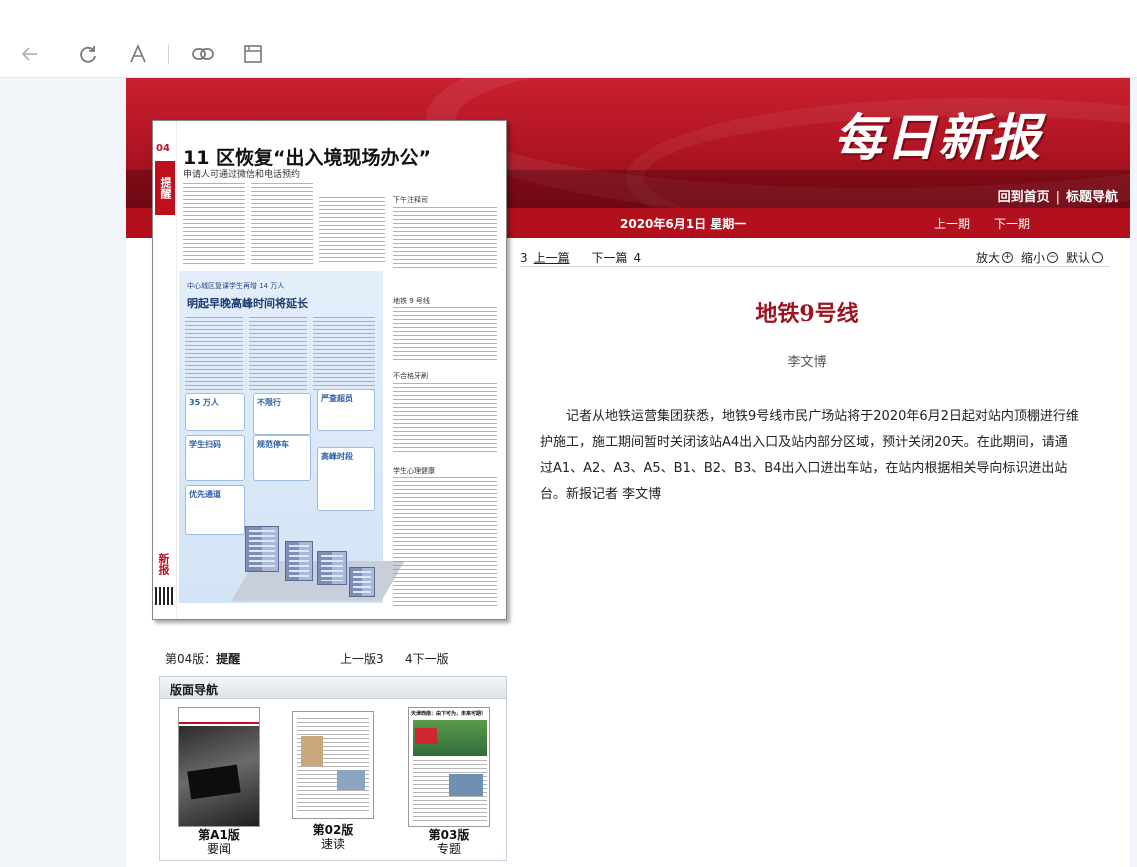 The height and width of the screenshot is (867, 1137). Describe the element at coordinates (449, 767) in the screenshot. I see `page-thumbnail-03: 天津西南：由下可为，未来可期!` at that location.